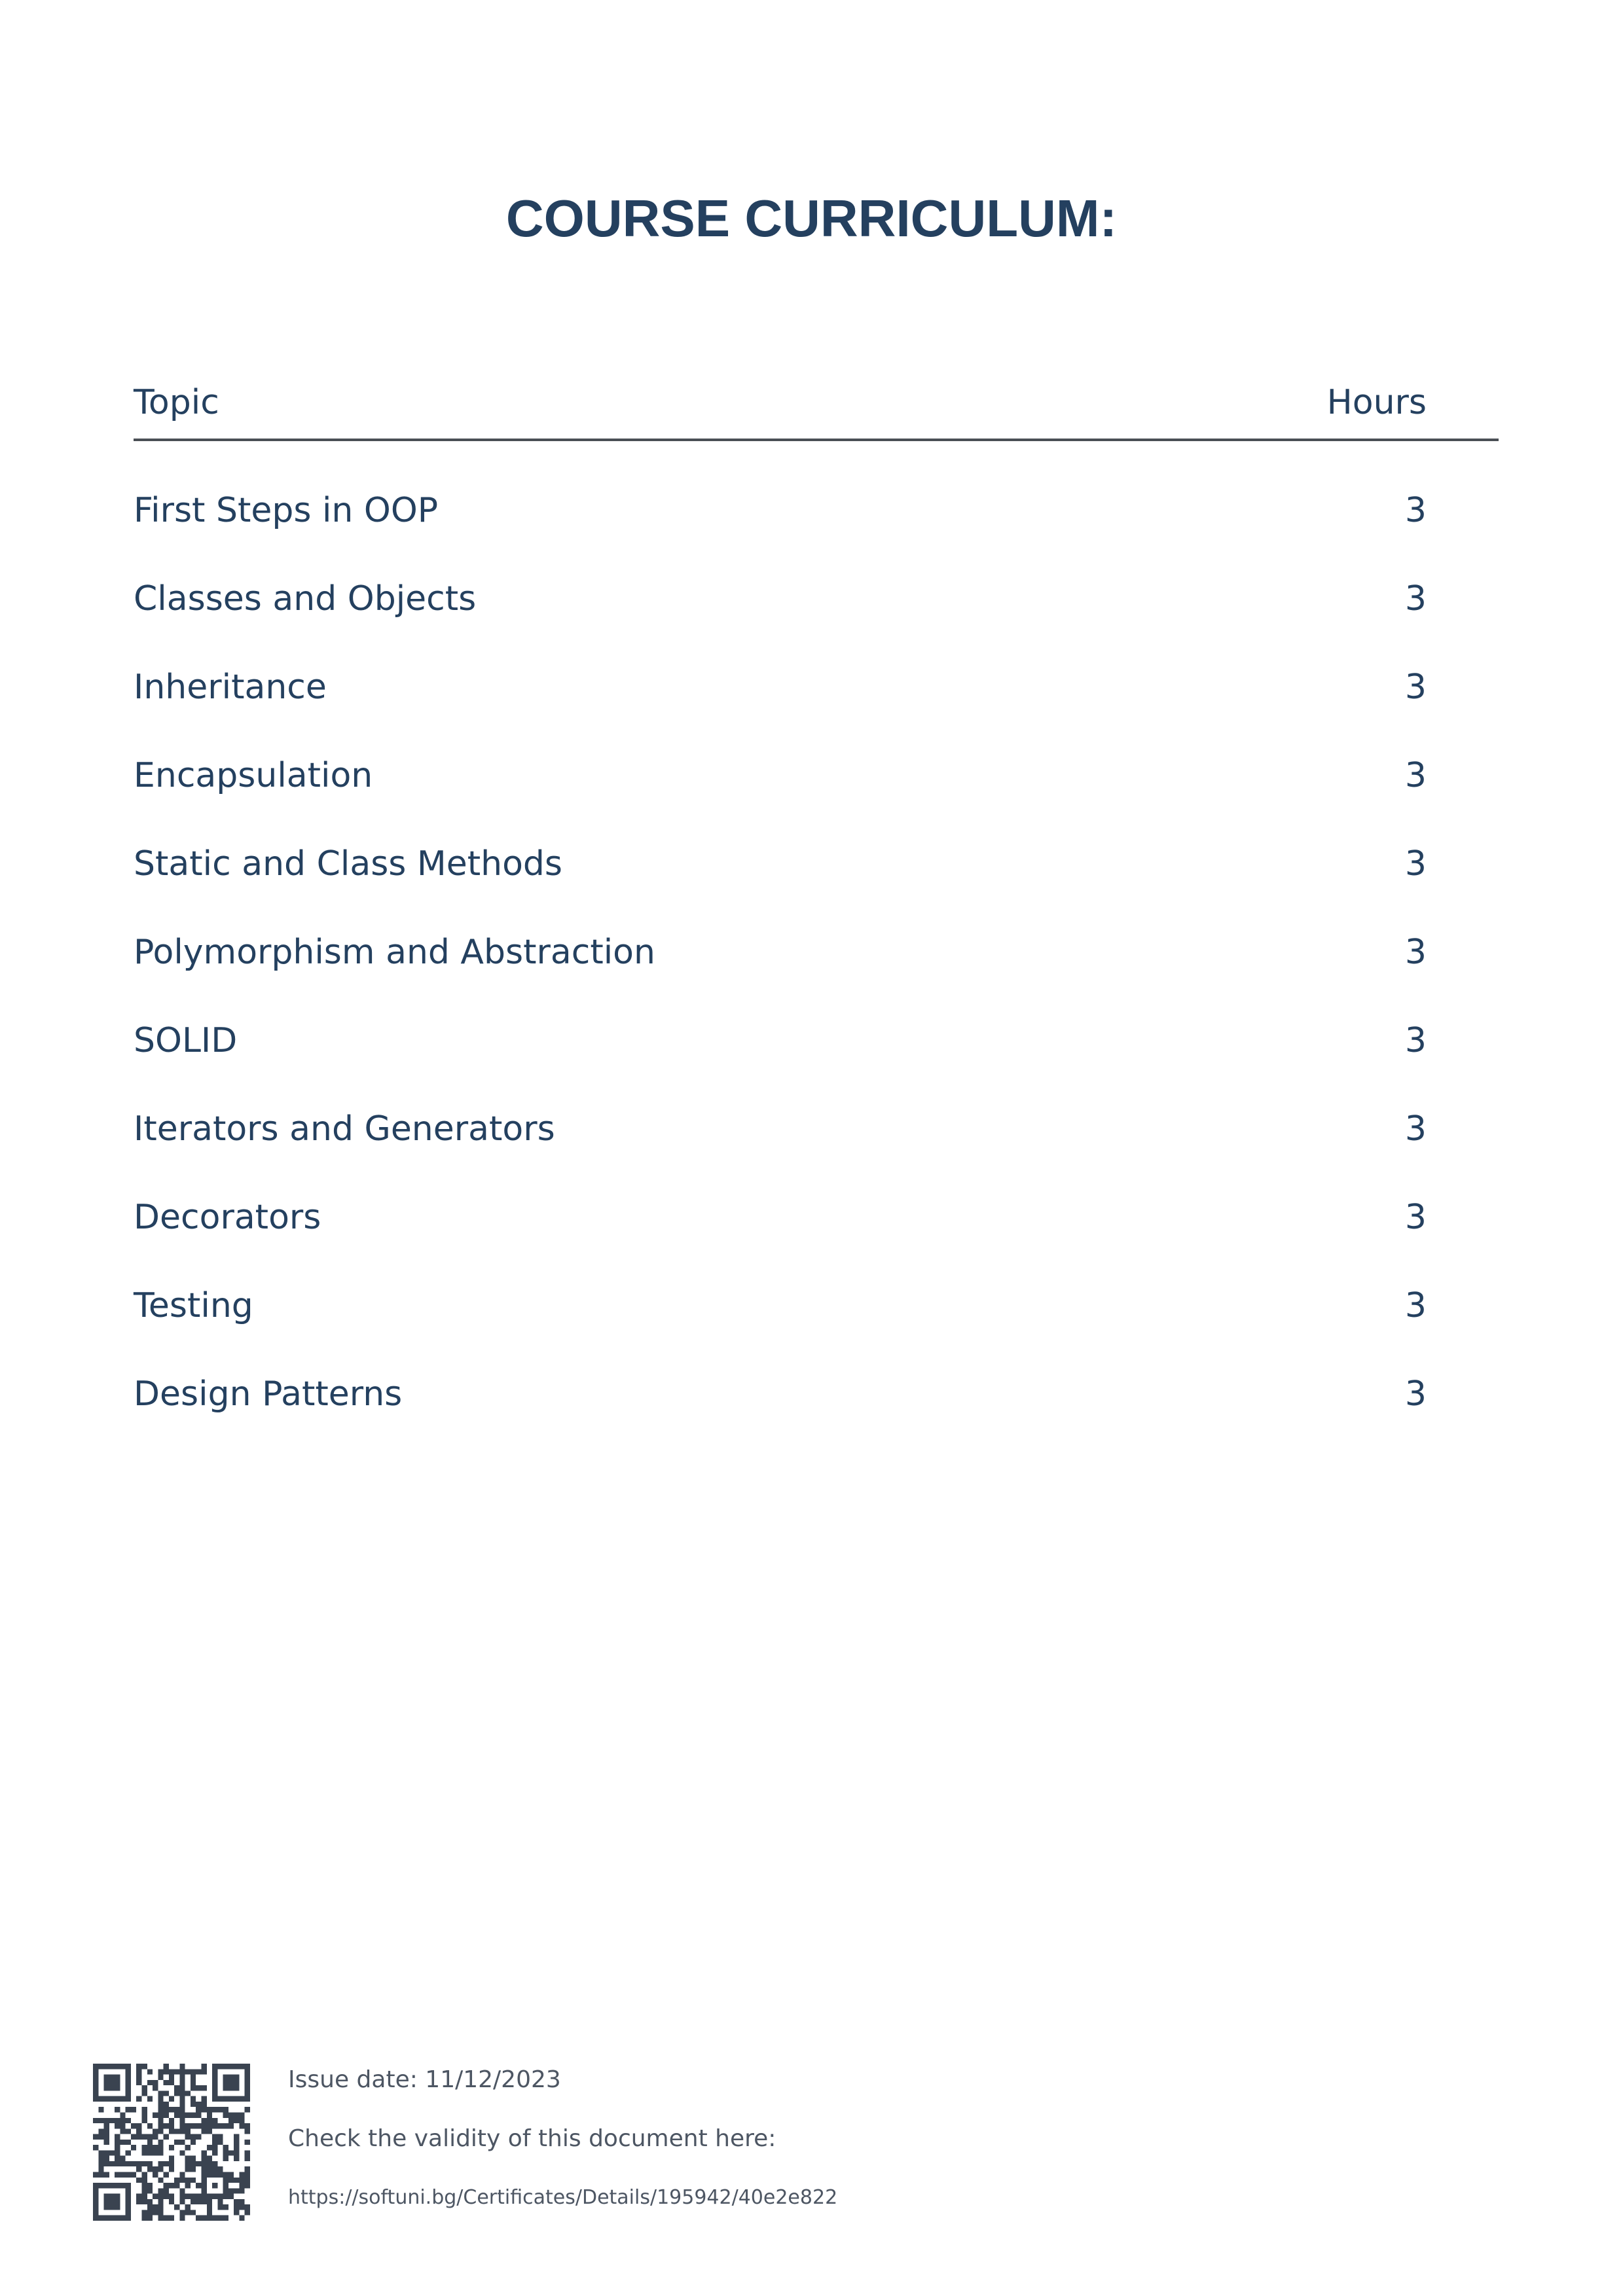  I want to click on qr-code-icon, so click(171, 2142).